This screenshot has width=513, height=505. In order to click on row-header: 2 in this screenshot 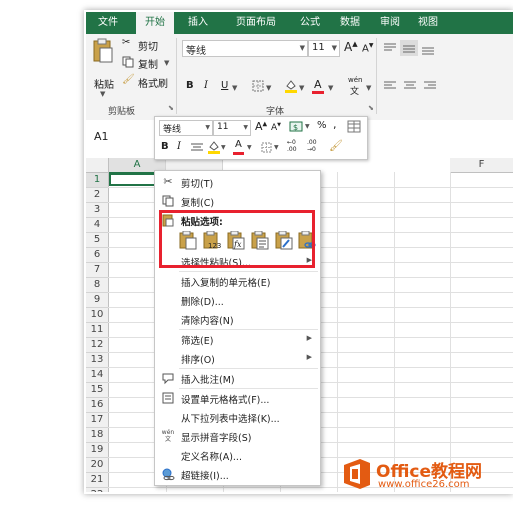, I will do `click(97, 195)`.